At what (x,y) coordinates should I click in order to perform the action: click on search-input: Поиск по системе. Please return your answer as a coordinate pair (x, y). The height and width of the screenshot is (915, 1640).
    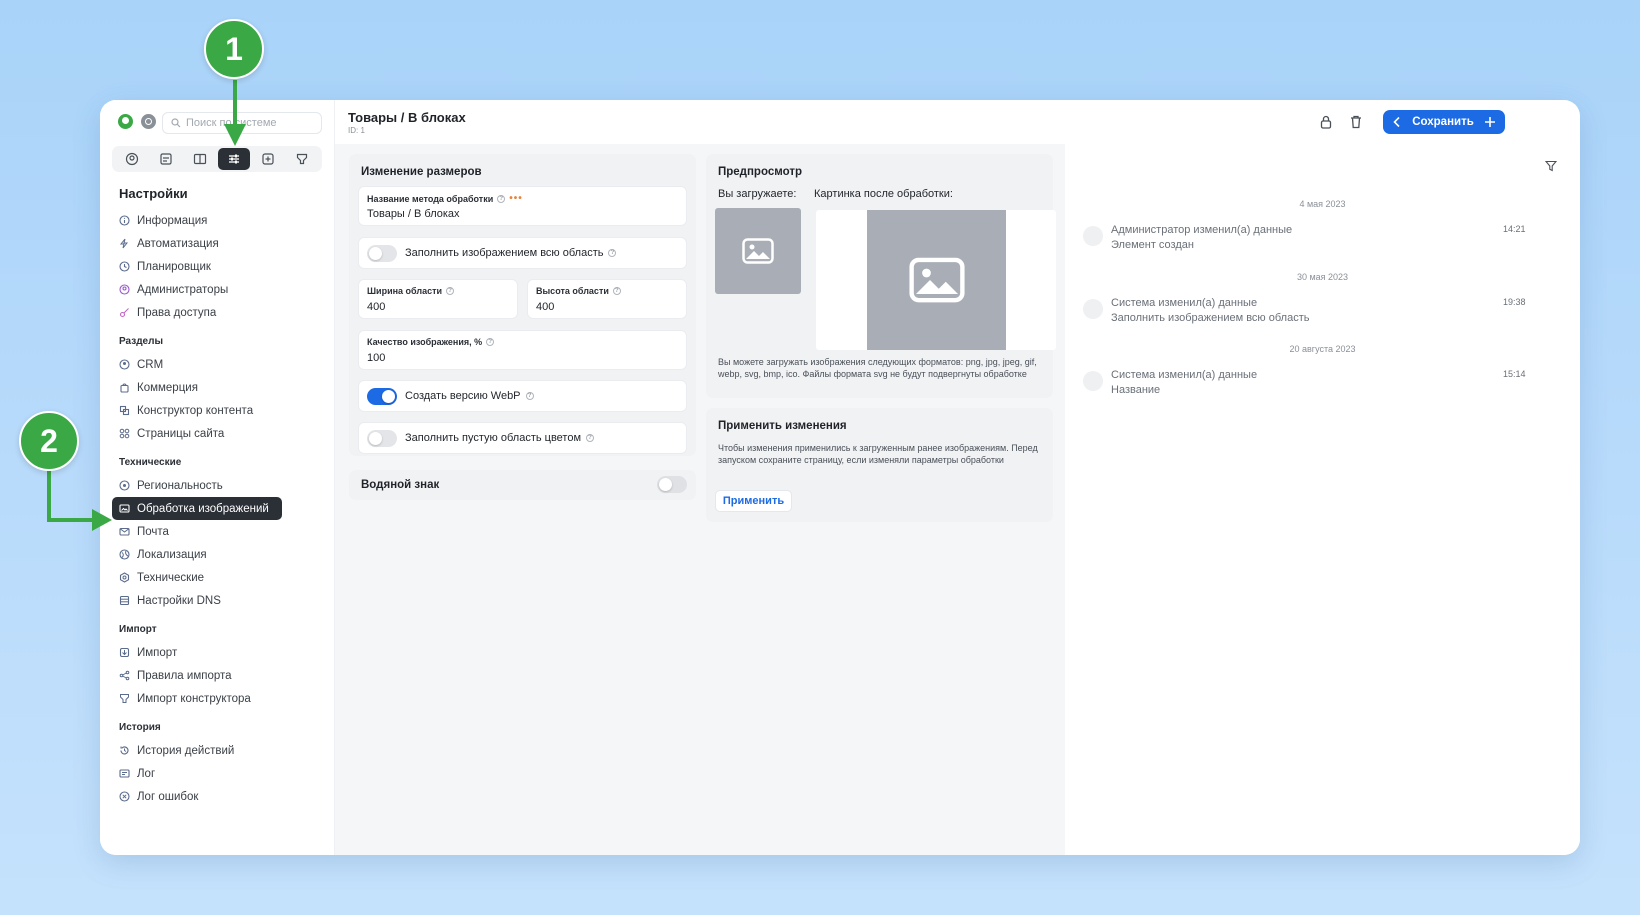
    Looking at the image, I should click on (242, 123).